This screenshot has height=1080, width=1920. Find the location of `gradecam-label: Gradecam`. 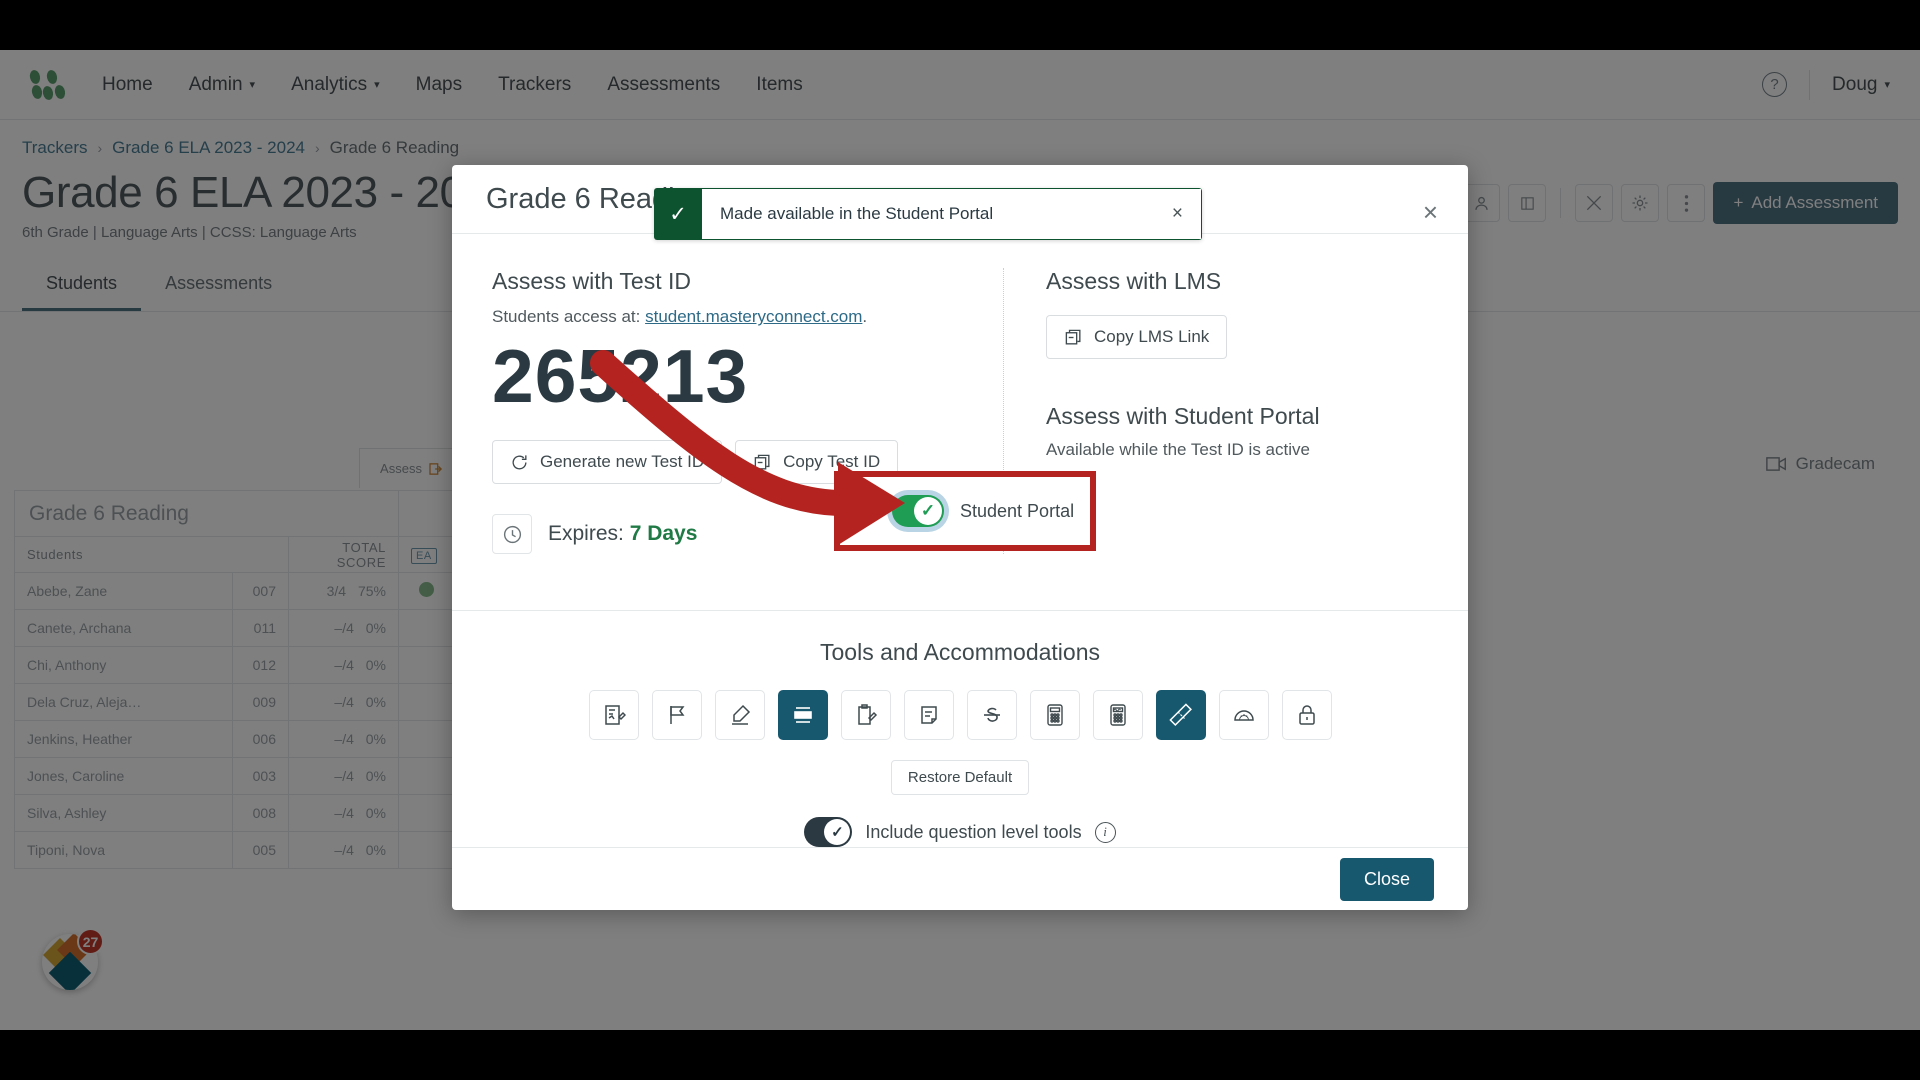

gradecam-label: Gradecam is located at coordinates (1835, 463).